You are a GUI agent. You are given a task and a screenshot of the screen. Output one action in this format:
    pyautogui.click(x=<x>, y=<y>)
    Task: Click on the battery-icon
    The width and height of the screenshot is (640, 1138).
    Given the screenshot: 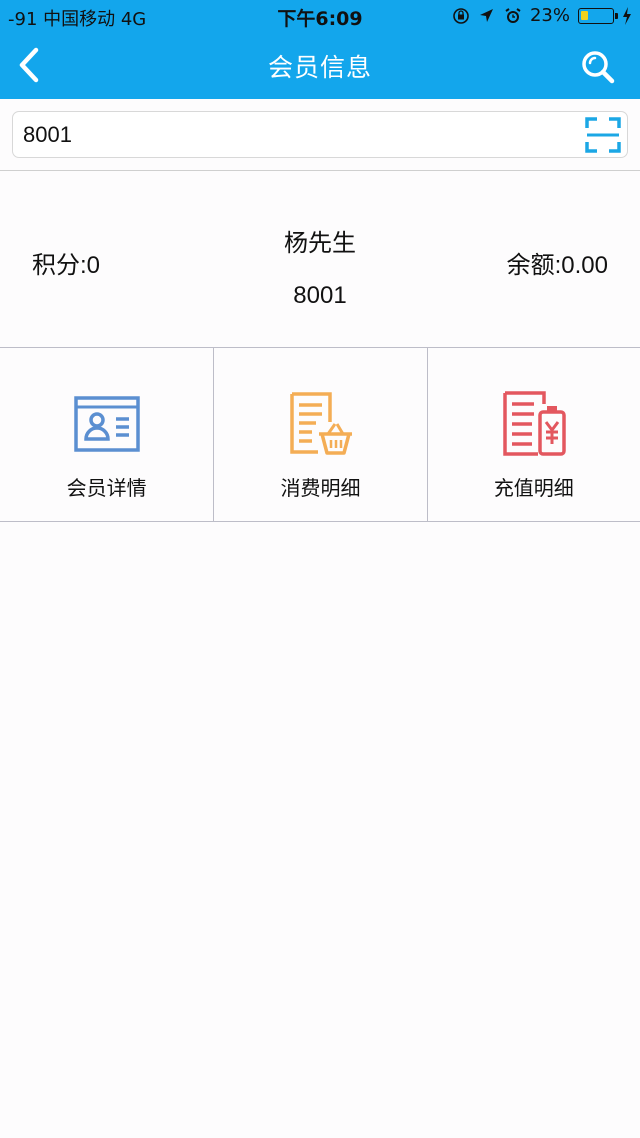 What is the action you would take?
    pyautogui.click(x=598, y=15)
    